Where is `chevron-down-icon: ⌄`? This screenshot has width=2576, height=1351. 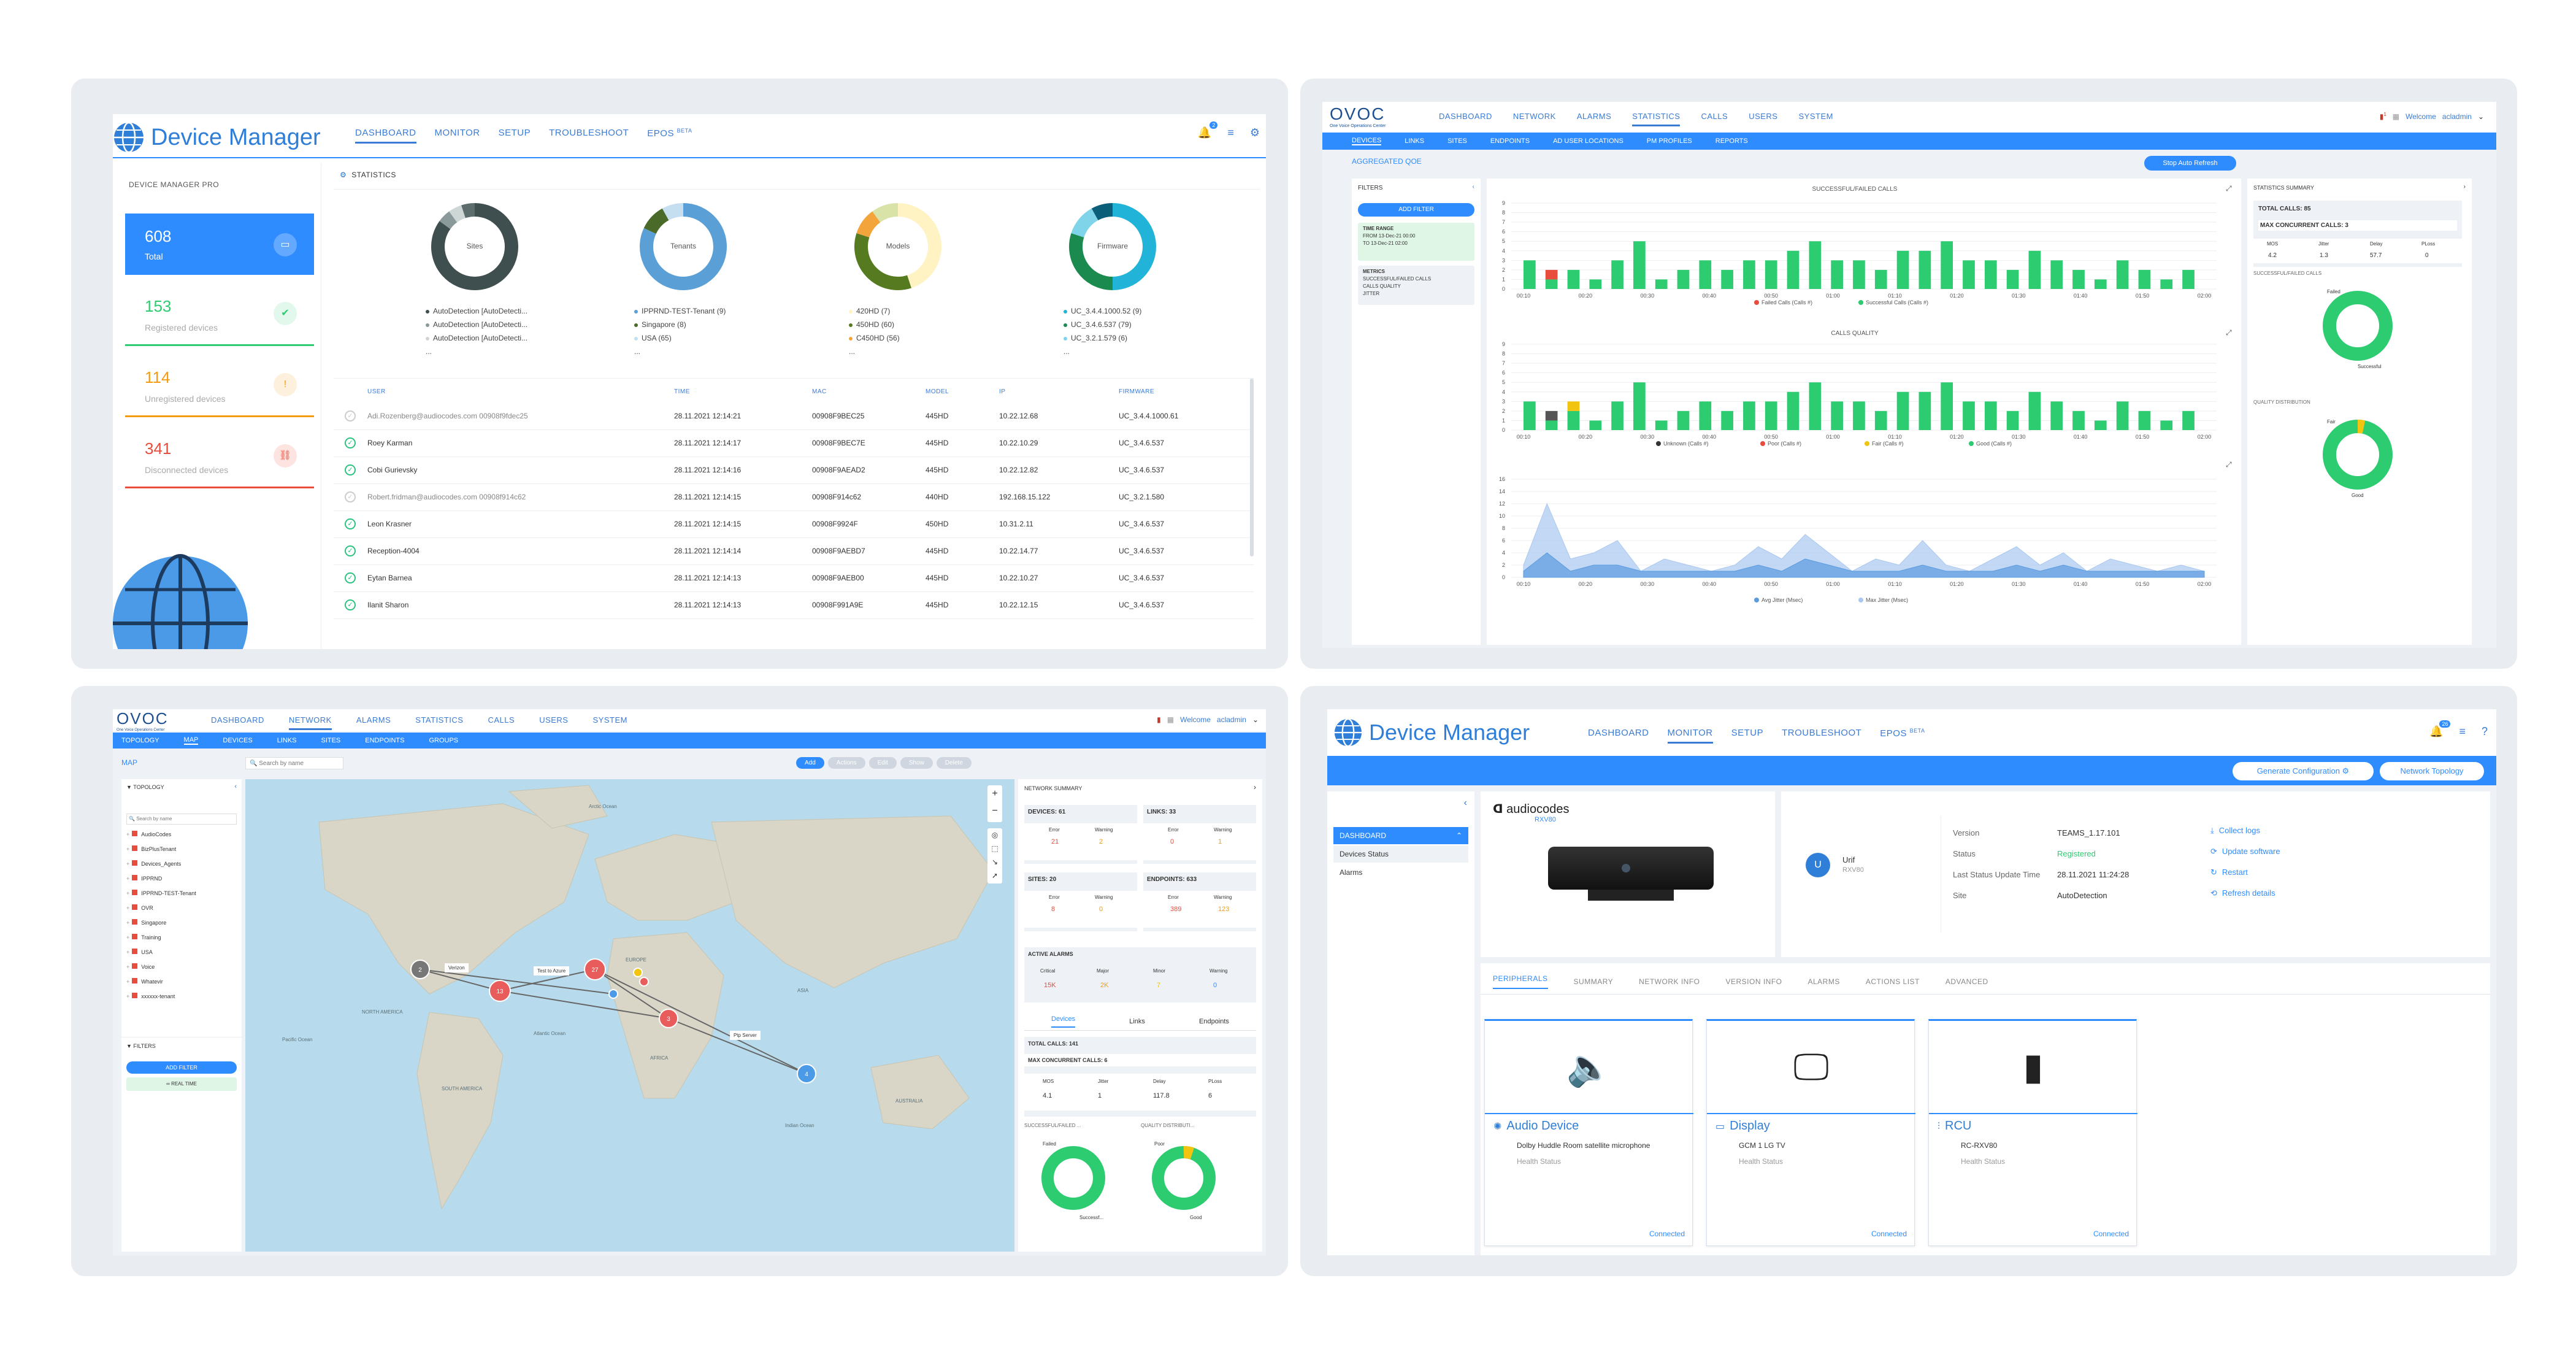
chevron-down-icon: ⌄ is located at coordinates (2481, 116).